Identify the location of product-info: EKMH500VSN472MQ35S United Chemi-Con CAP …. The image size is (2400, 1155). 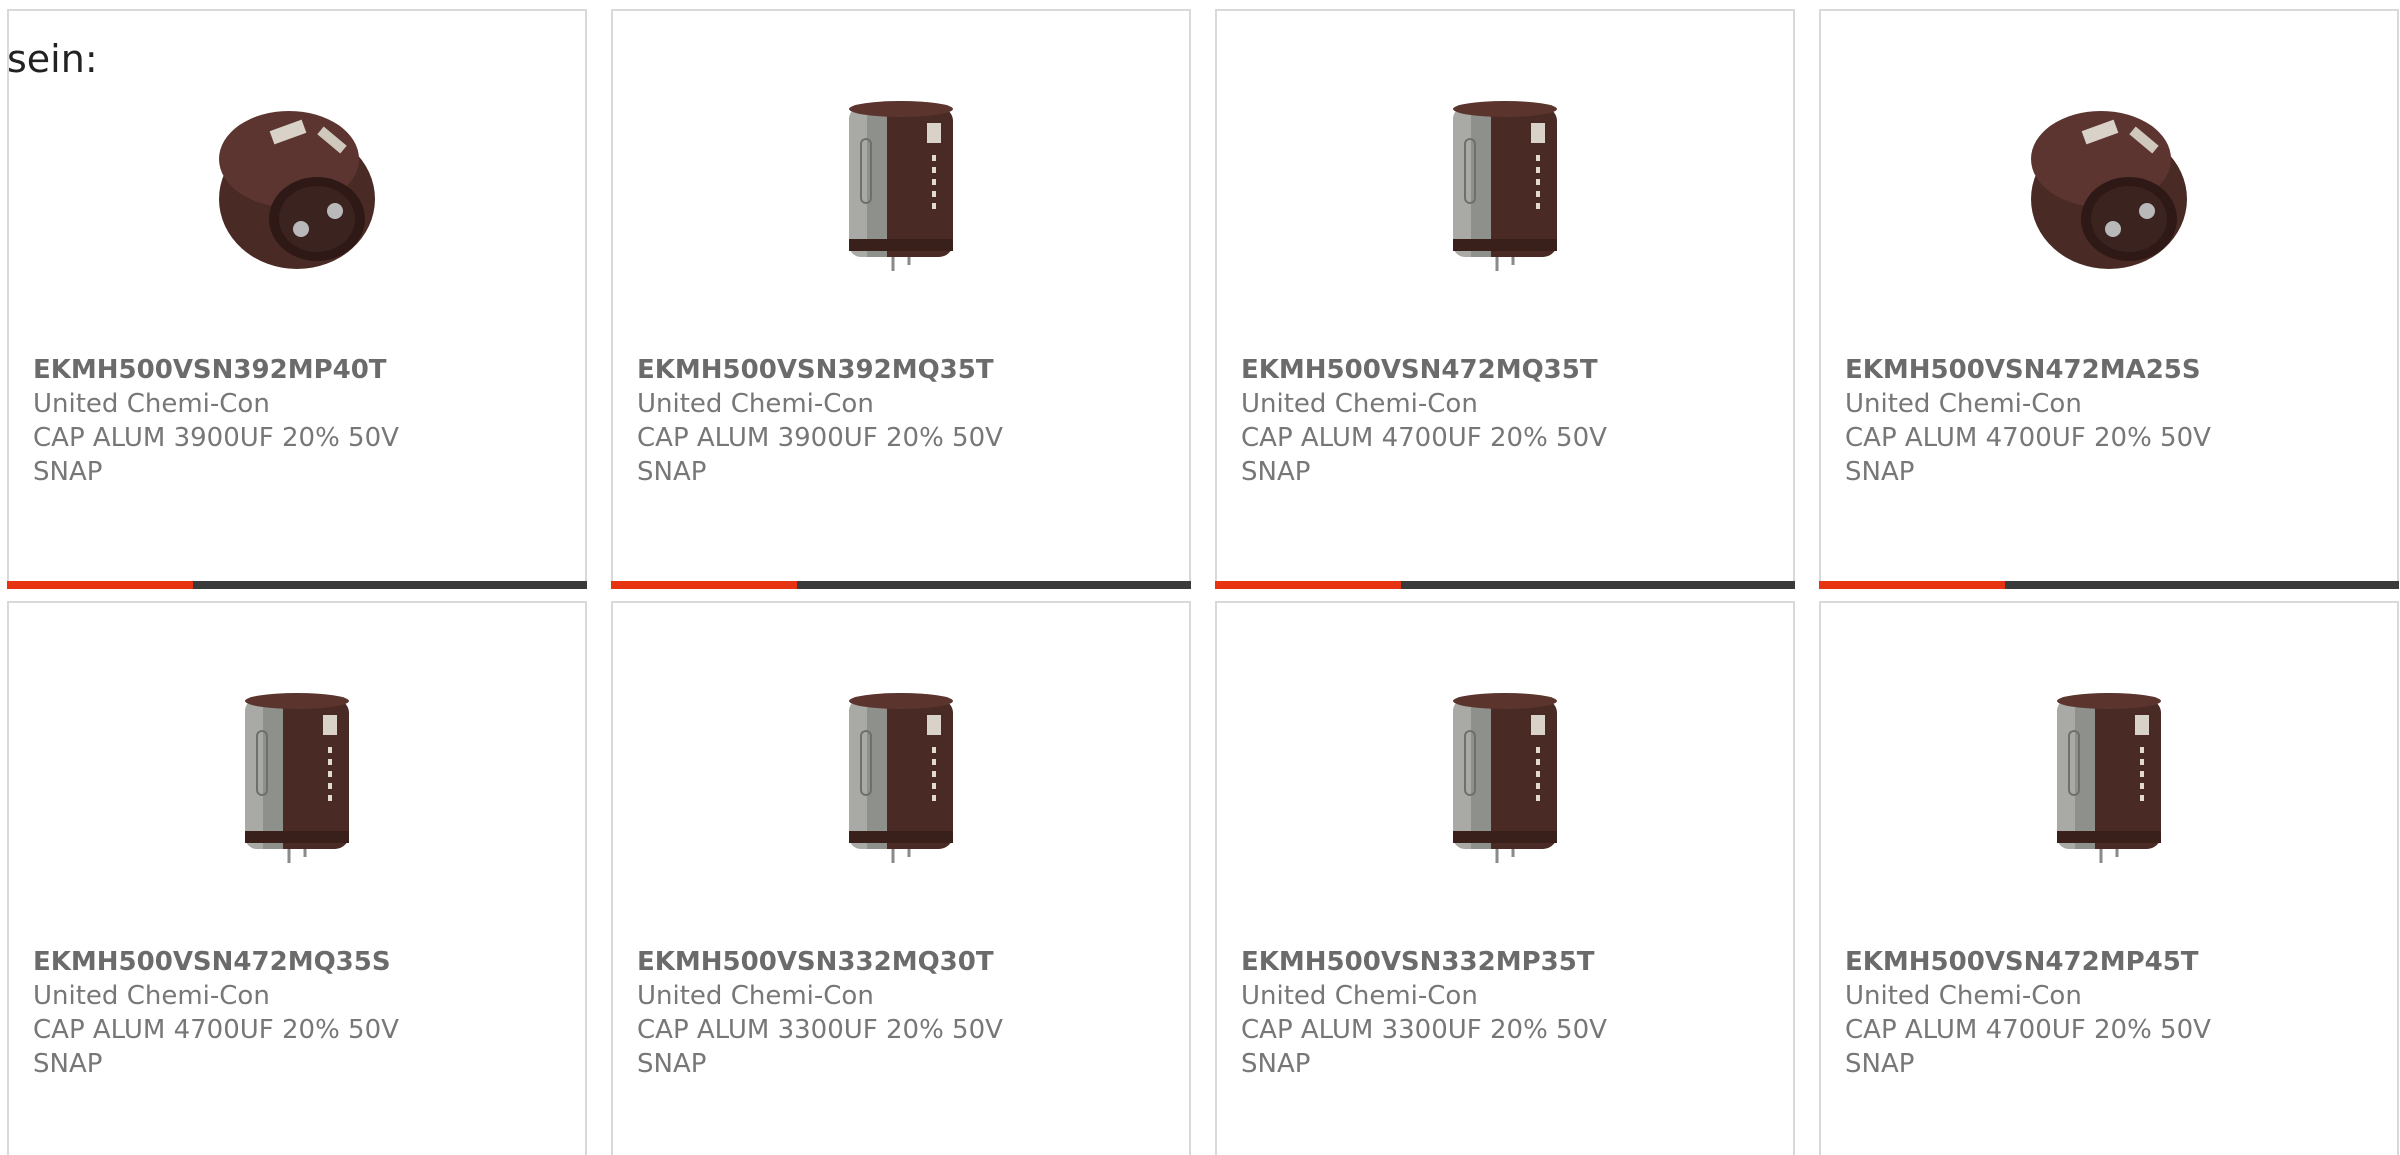
(299, 1013).